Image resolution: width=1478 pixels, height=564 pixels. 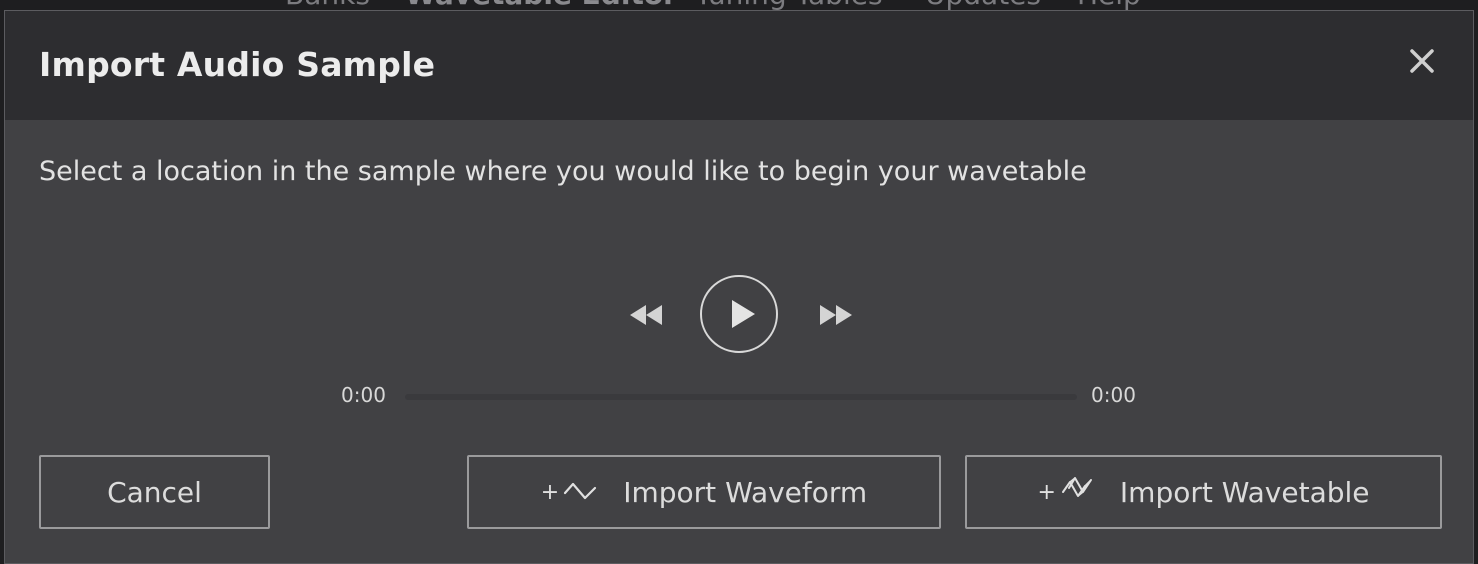 I want to click on time-current: 0:00, so click(x=363, y=395).